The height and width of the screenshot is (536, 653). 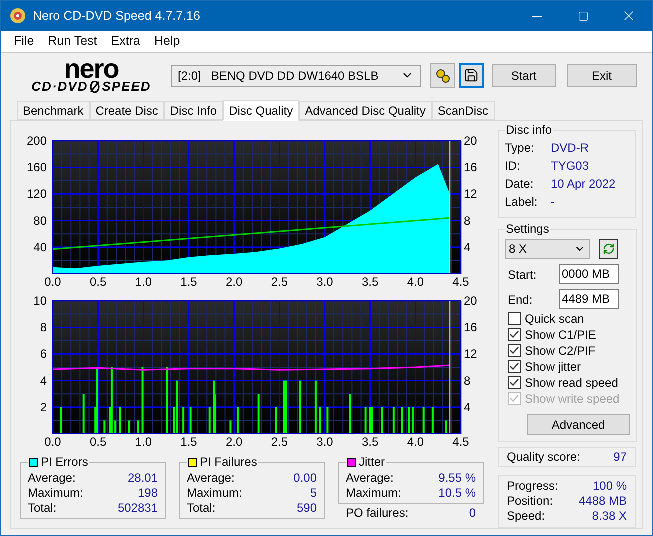 I want to click on stat-value: 28.01, so click(x=143, y=478).